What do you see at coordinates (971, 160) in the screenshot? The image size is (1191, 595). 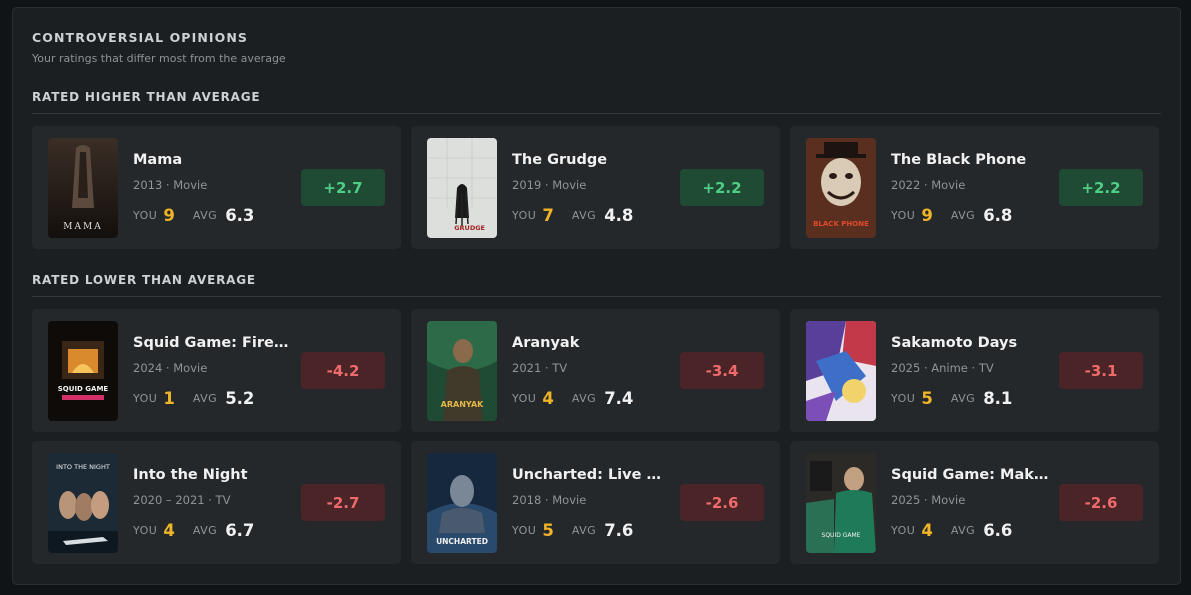 I see `movie-title: The Black Phone` at bounding box center [971, 160].